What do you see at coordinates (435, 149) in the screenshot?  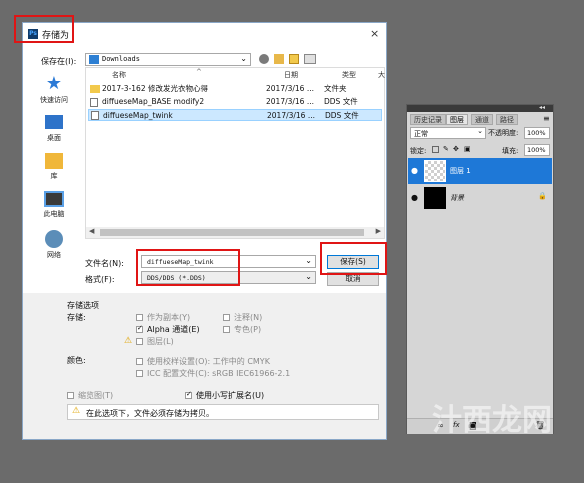 I see `lock-transparency-icon` at bounding box center [435, 149].